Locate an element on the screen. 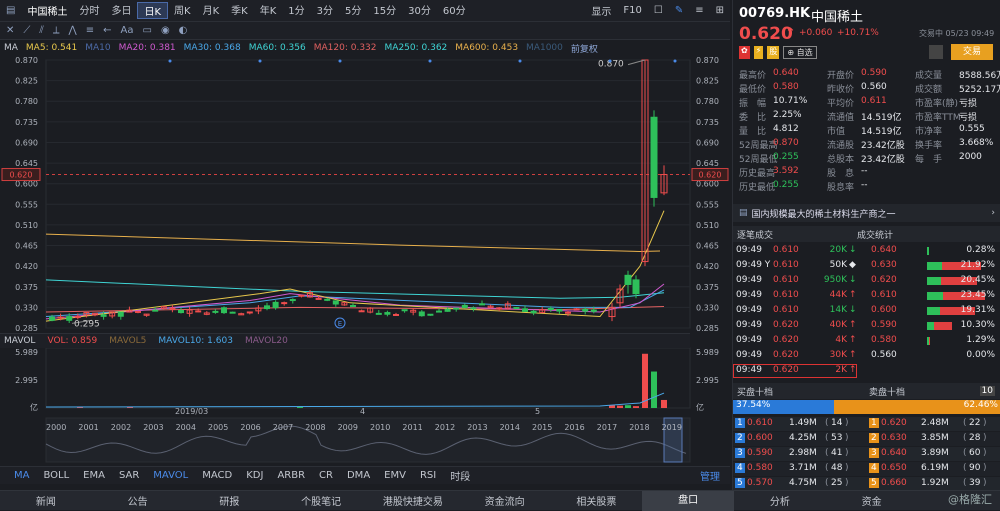  bottom-tab: 相关股票 is located at coordinates (597, 500).